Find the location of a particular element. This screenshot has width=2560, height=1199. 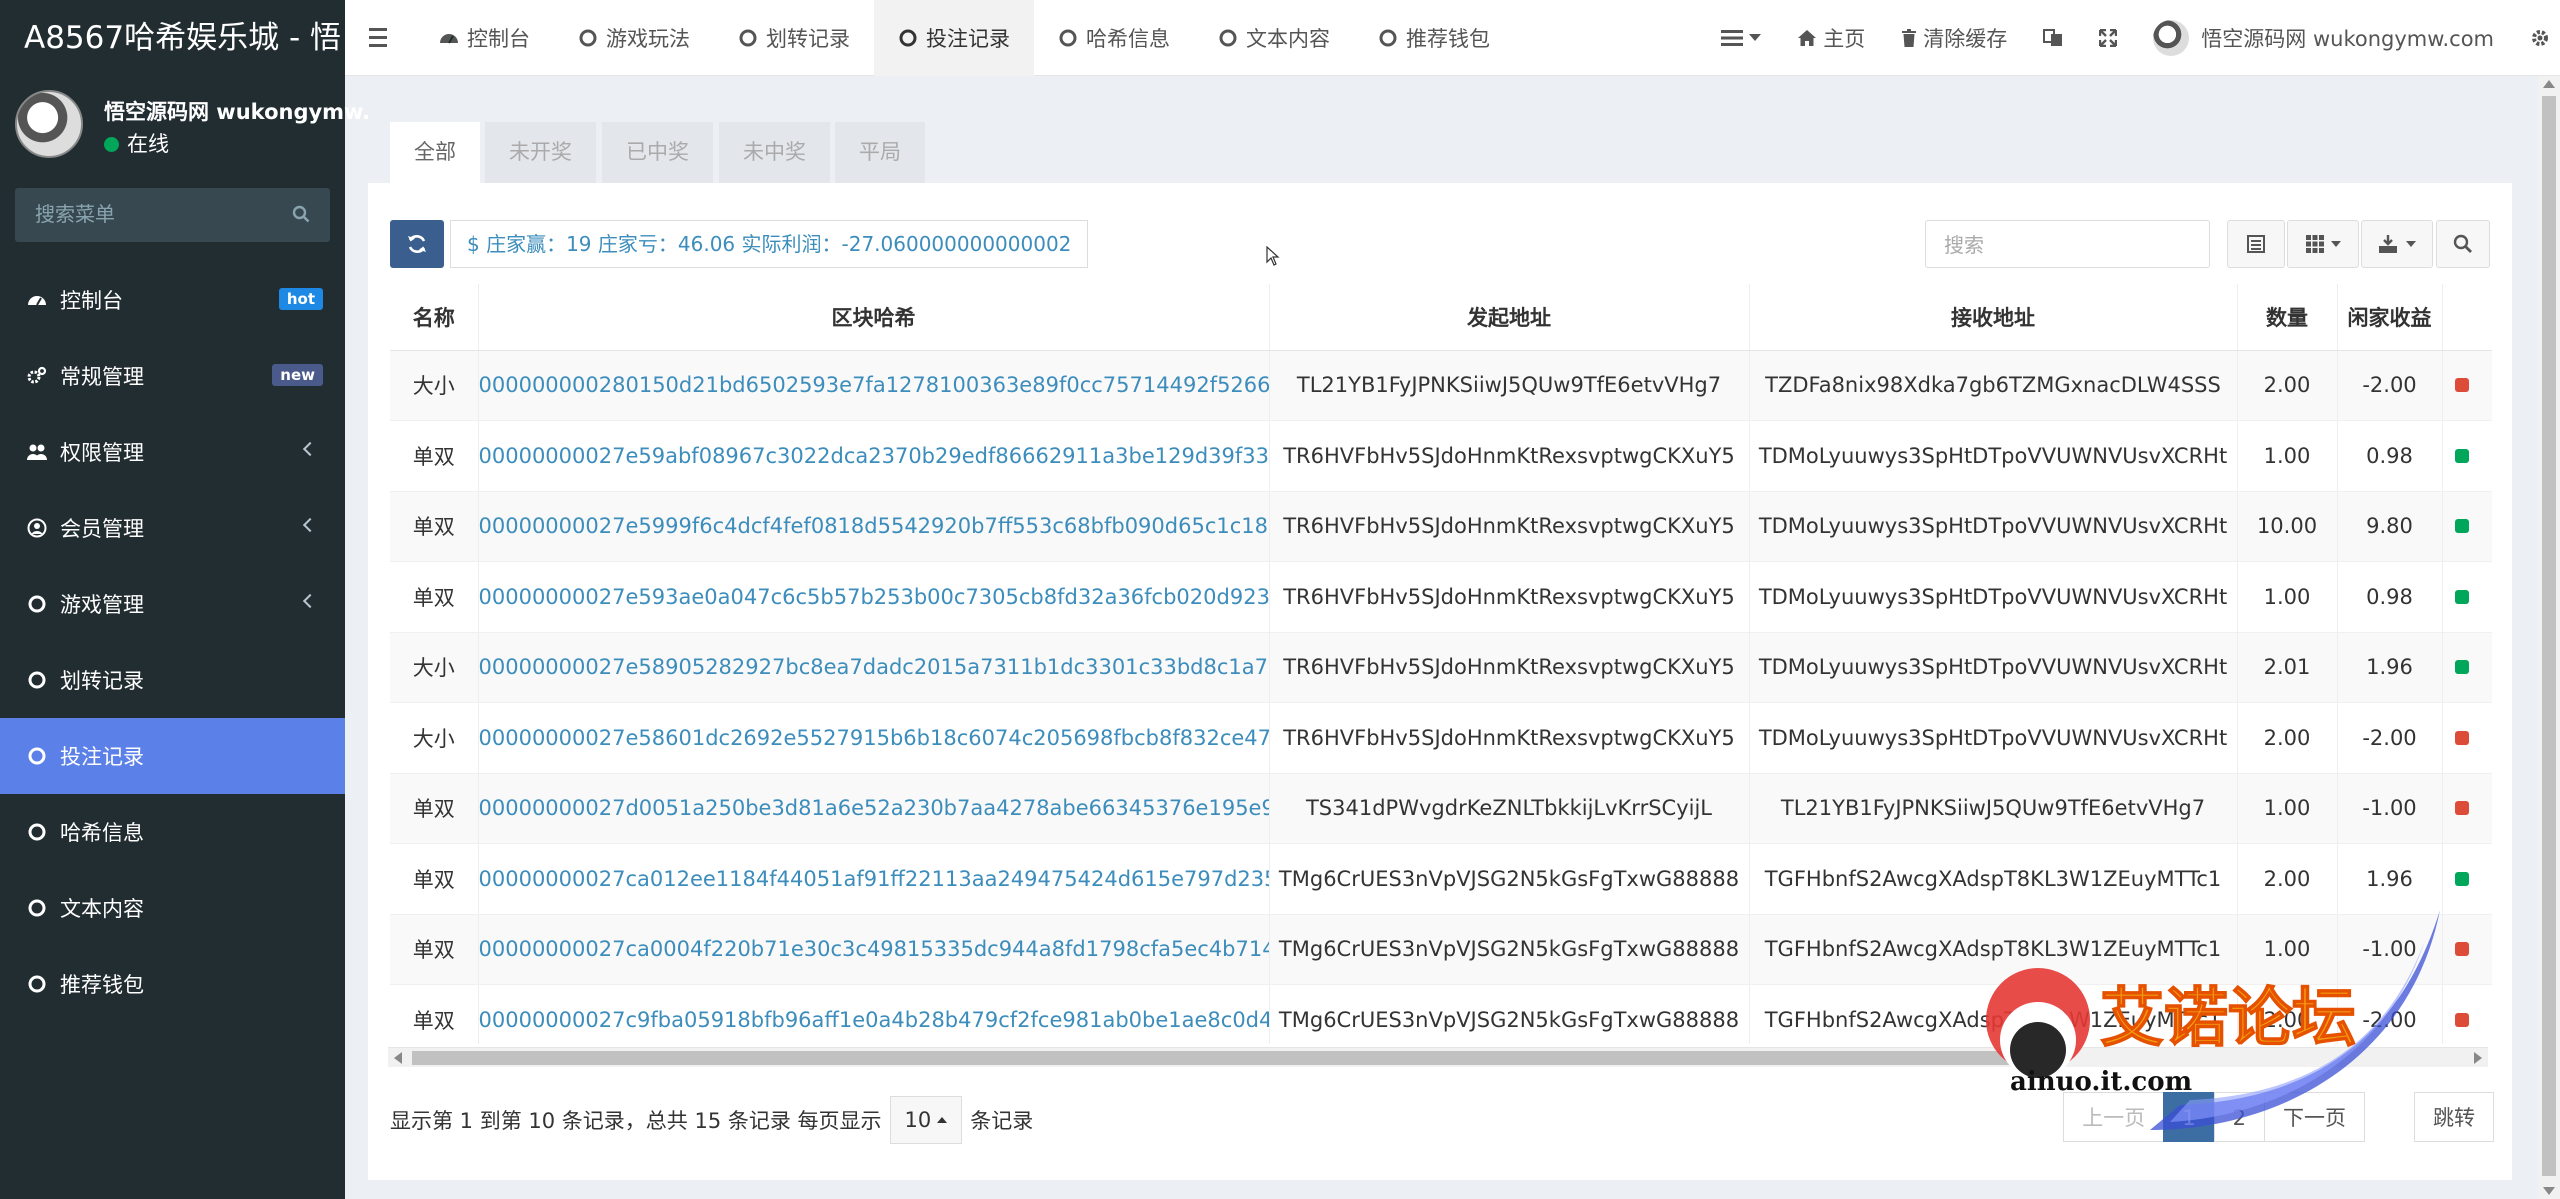

sidebar-item-icon is located at coordinates (37, 452).